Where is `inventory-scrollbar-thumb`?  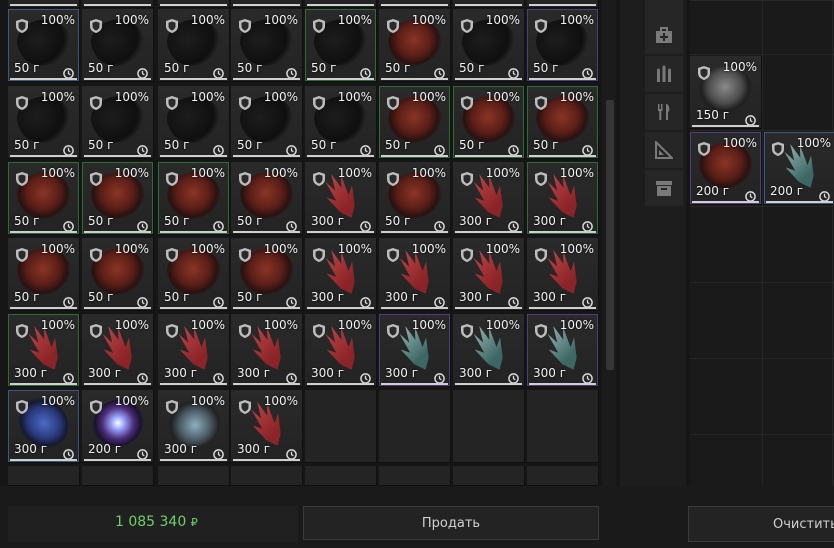
inventory-scrollbar-thumb is located at coordinates (610, 235).